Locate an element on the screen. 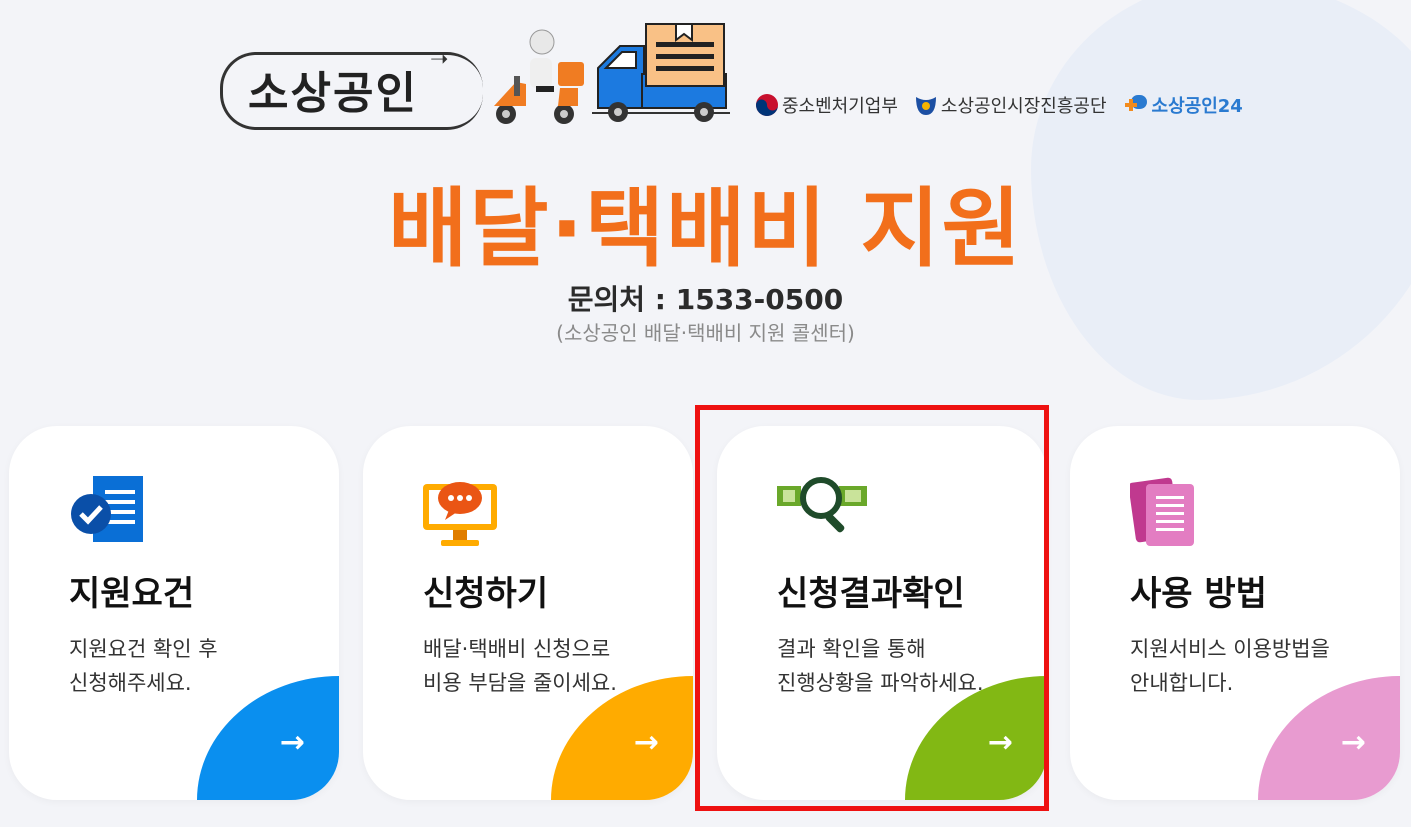  logo-ministry: 중소벤처기업부 is located at coordinates (826, 105).